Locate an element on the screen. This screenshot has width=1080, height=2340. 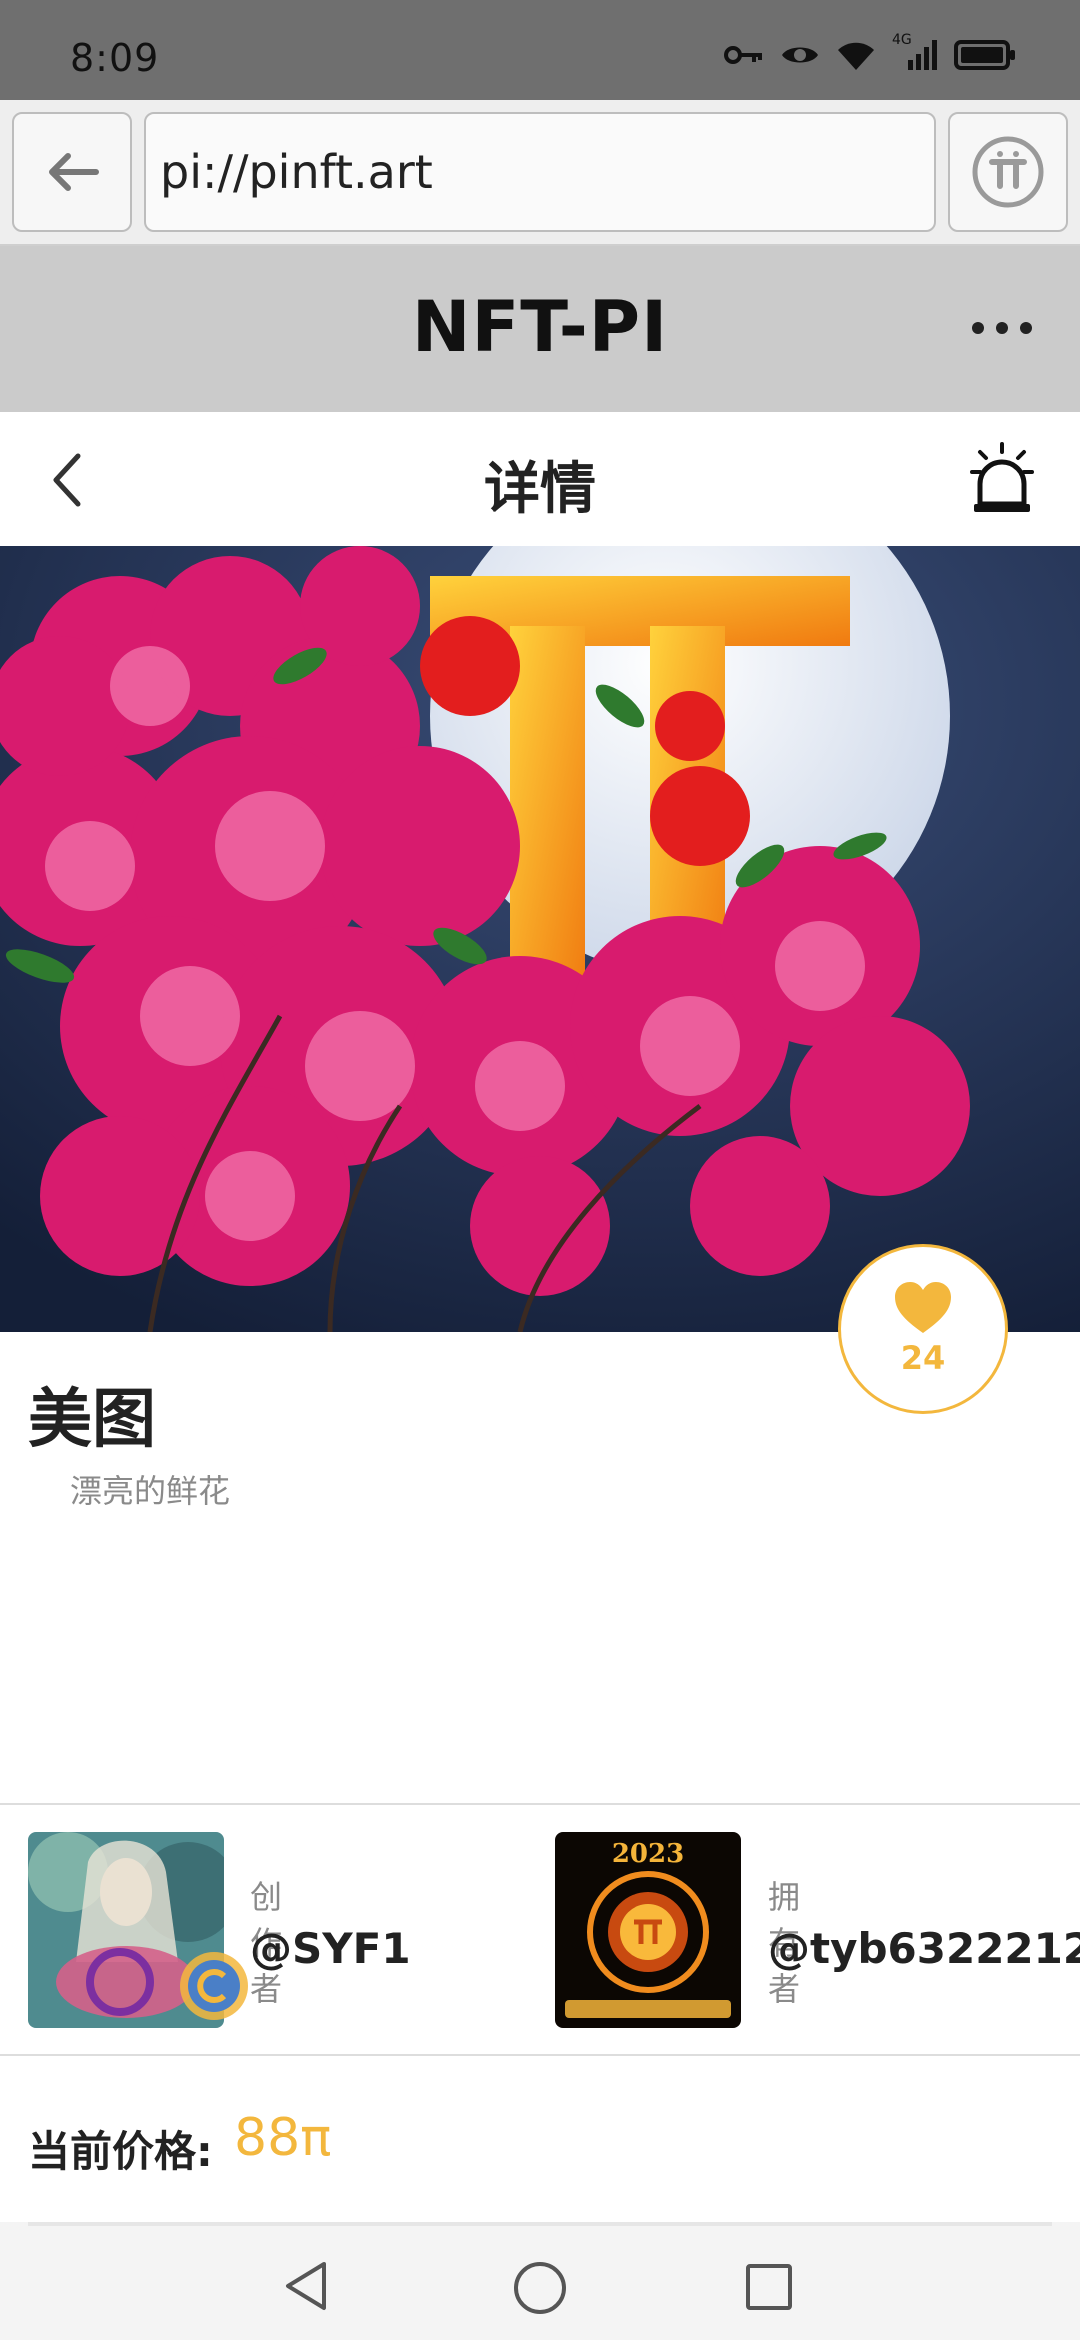
battery-icon is located at coordinates (984, 55).